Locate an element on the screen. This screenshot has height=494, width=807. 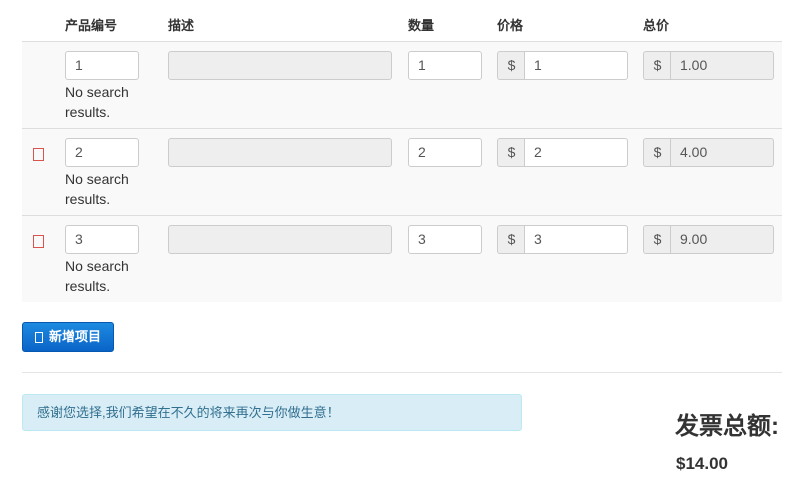
header-product-code: 产品编号 is located at coordinates (91, 25).